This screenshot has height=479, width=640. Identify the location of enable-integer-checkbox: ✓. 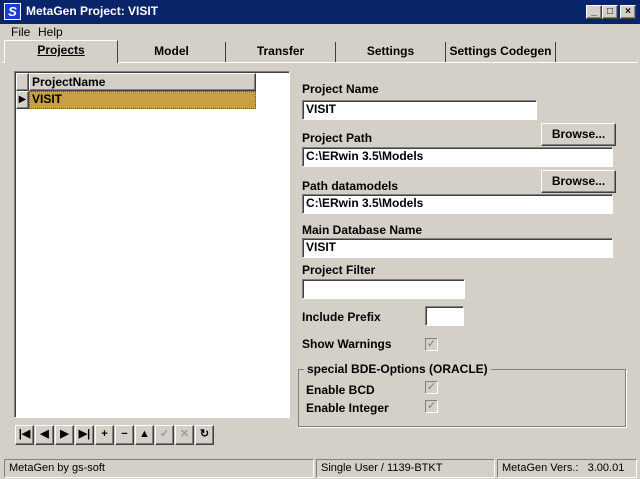
(431, 406).